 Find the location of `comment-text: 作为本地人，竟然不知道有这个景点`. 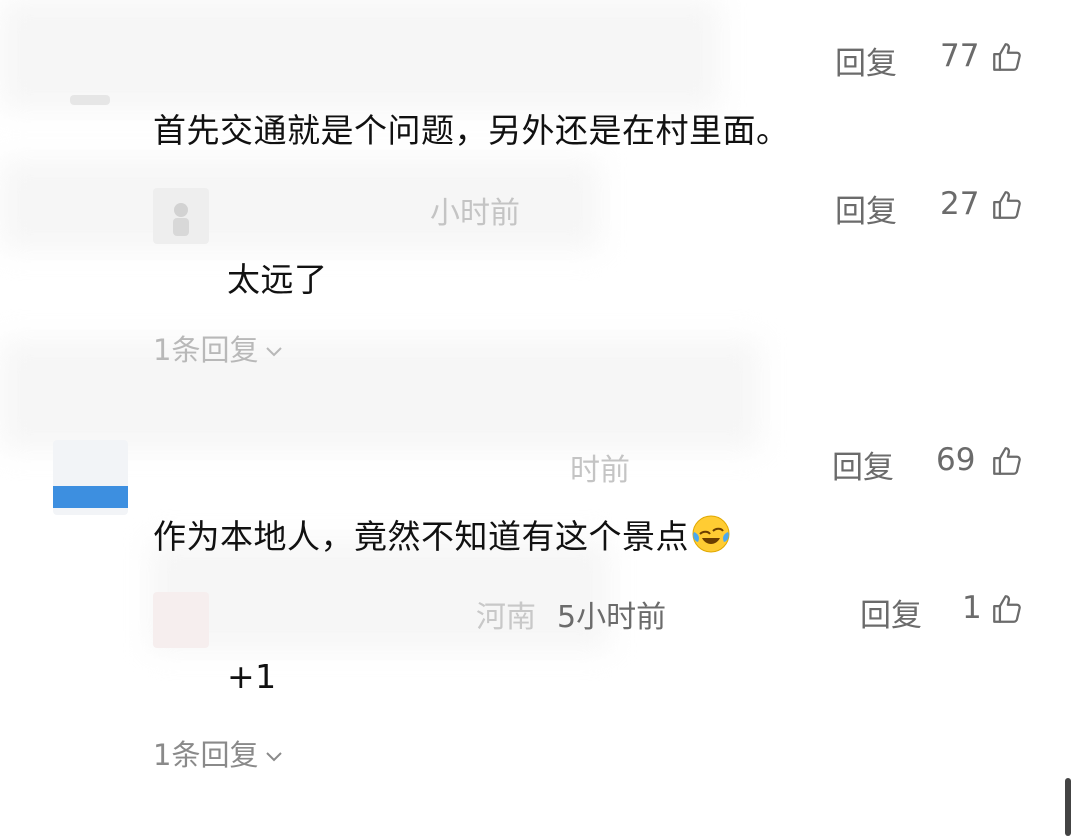

comment-text: 作为本地人，竟然不知道有这个景点 is located at coordinates (421, 536).